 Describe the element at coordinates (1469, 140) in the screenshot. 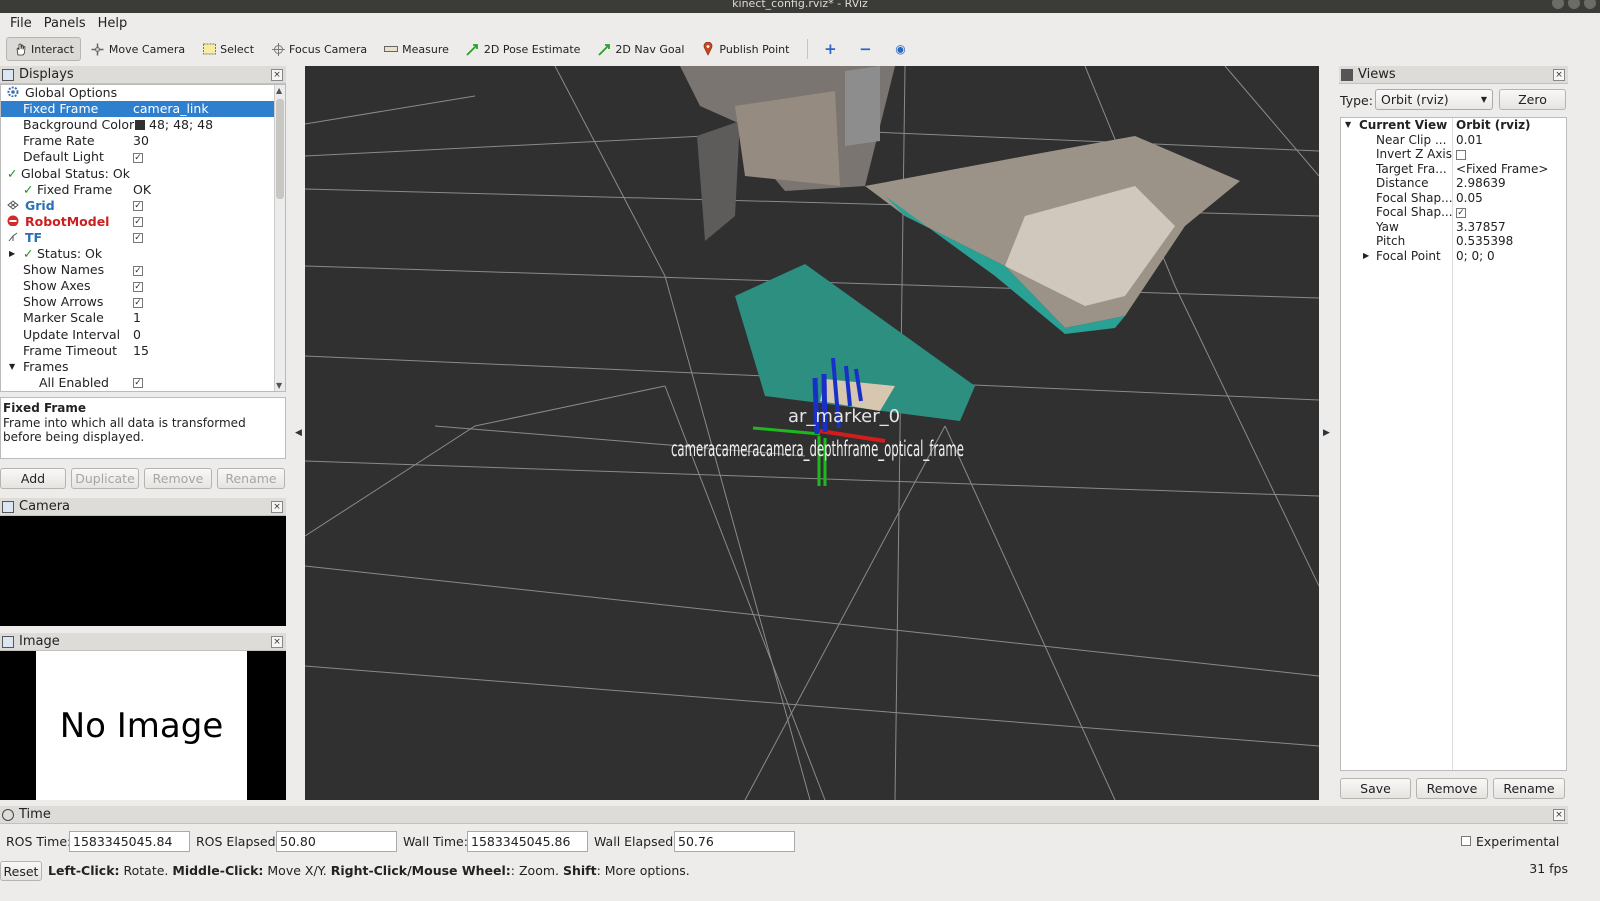

I see `view-row-value: 0.01` at that location.